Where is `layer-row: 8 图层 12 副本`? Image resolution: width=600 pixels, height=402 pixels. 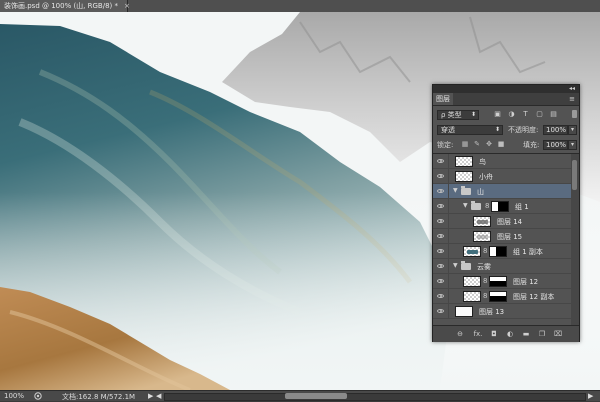
layer-row: 8 图层 12 副本 is located at coordinates (502, 296).